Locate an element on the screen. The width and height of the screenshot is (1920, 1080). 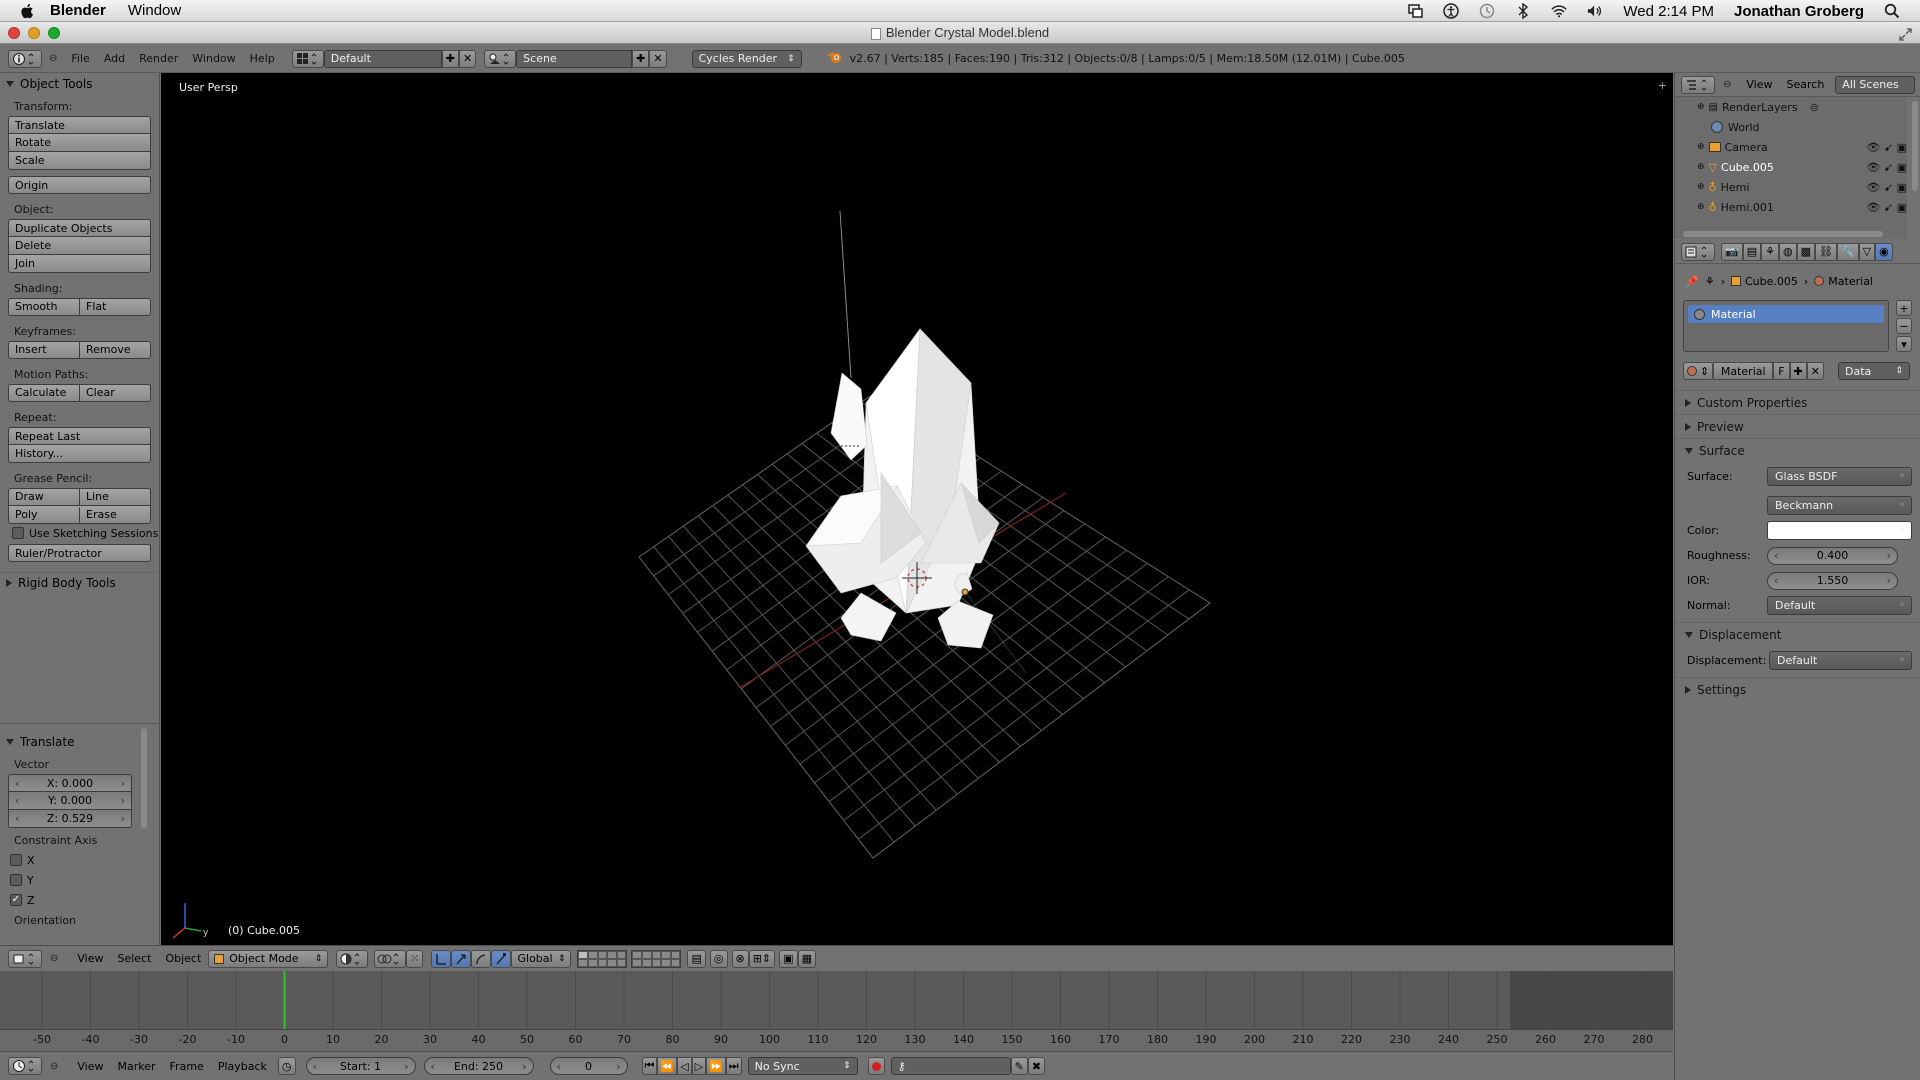
remove-slot-button: − is located at coordinates (1904, 326).